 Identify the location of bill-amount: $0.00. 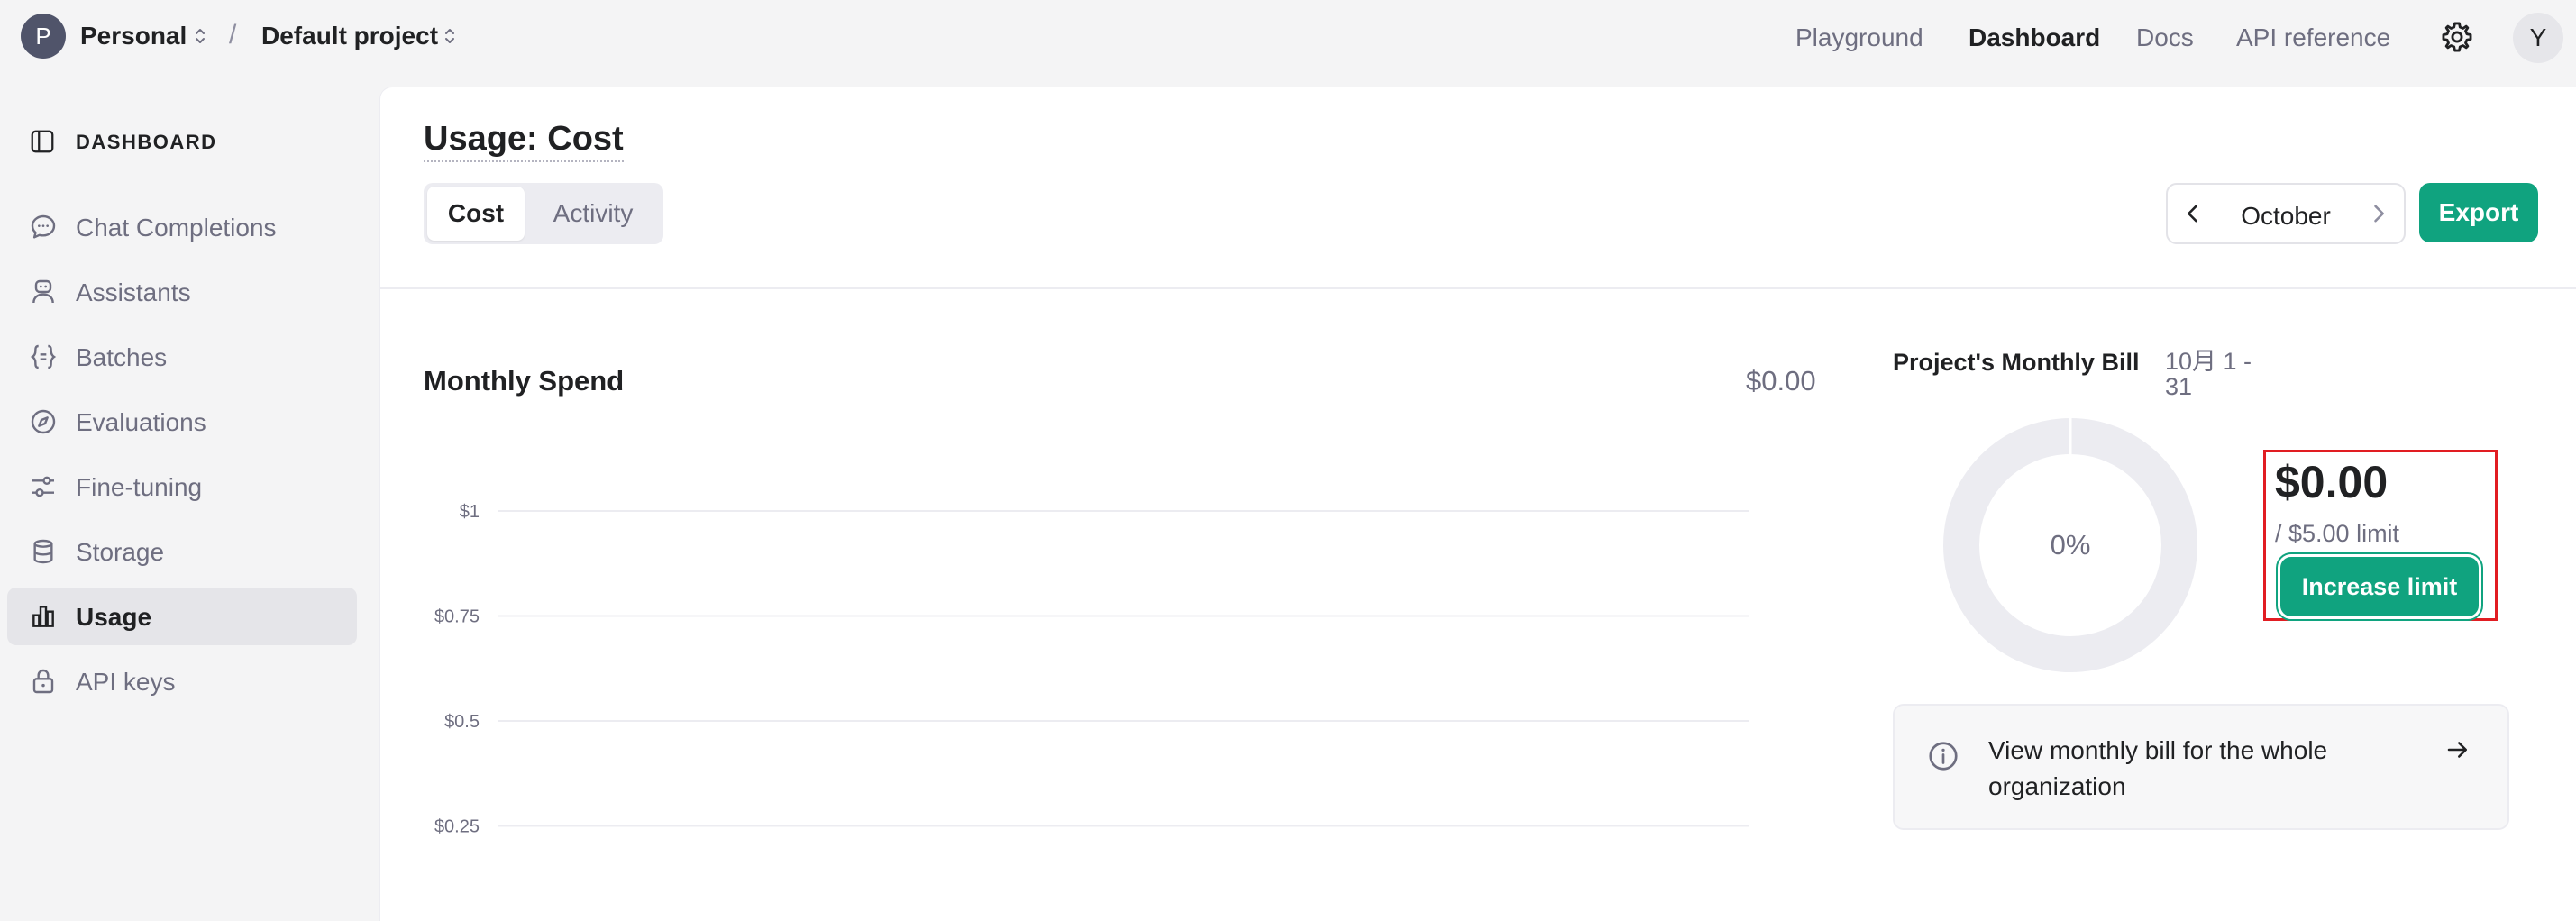
(2332, 482).